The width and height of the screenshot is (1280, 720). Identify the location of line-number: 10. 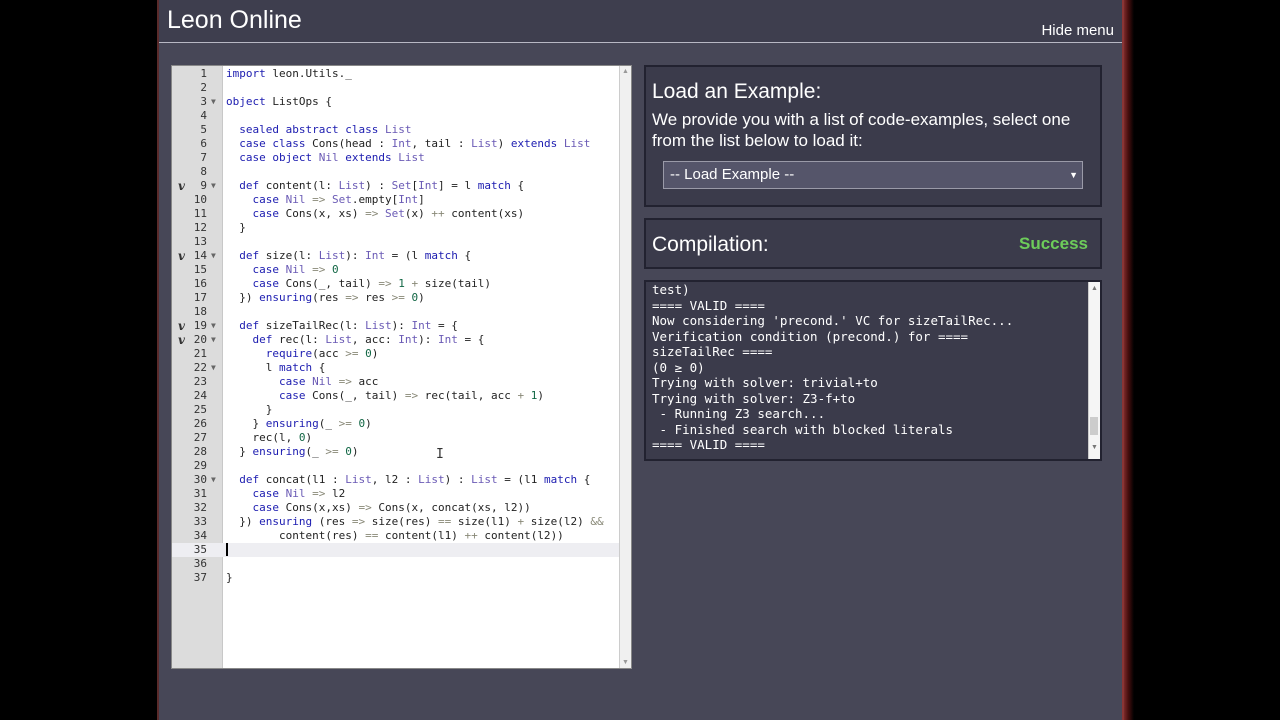
(200, 199).